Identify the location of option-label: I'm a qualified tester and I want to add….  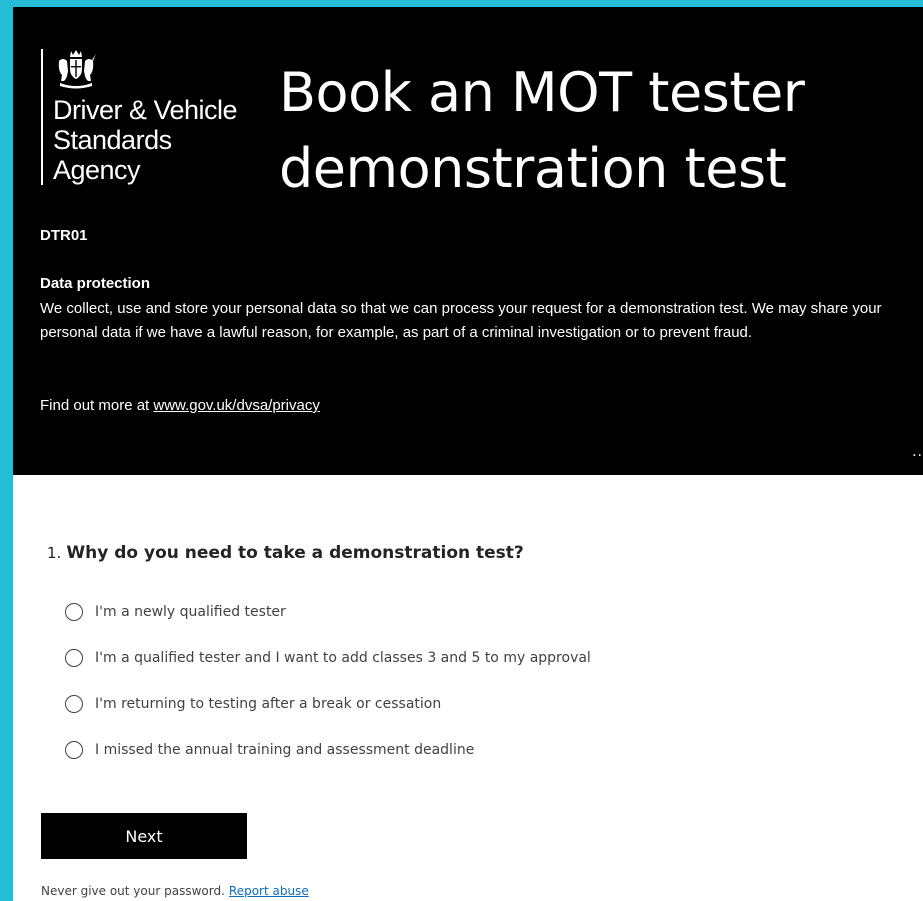
(343, 658).